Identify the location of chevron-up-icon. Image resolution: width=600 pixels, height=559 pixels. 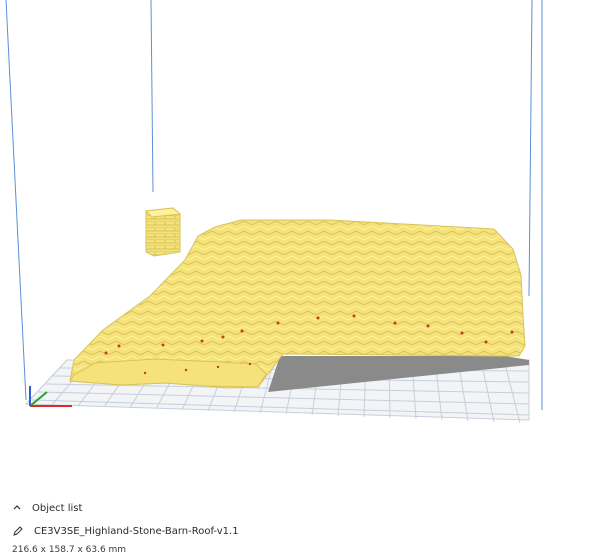
(17, 507).